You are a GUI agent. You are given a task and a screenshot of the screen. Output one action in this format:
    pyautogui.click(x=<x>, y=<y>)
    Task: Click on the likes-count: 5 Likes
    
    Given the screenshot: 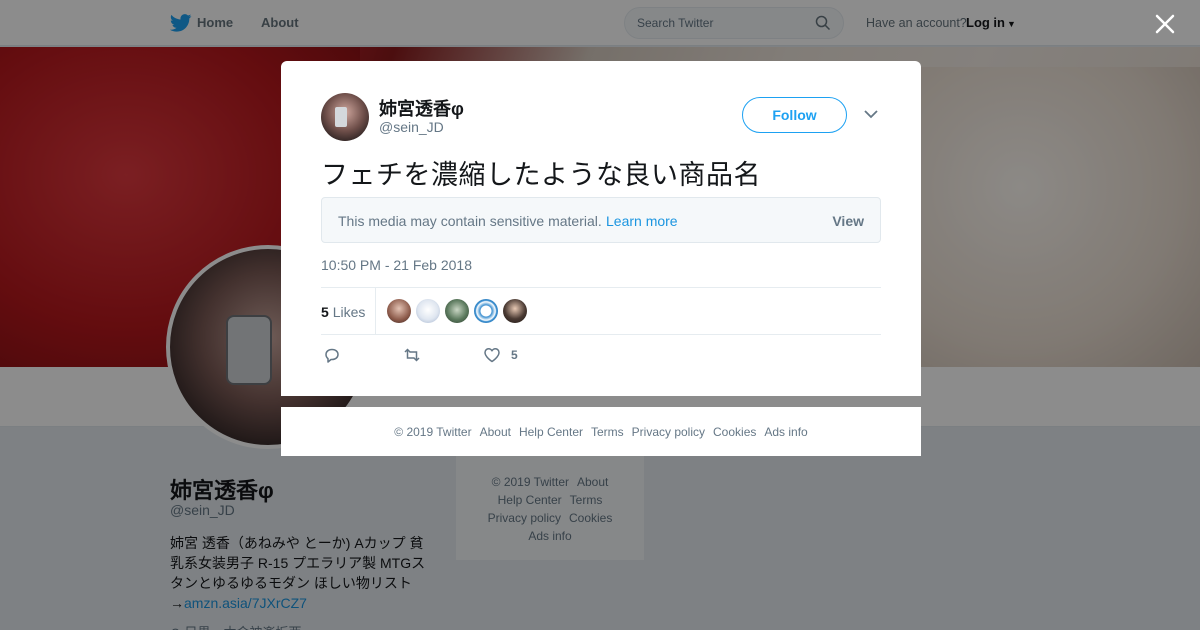 What is the action you would take?
    pyautogui.click(x=343, y=312)
    